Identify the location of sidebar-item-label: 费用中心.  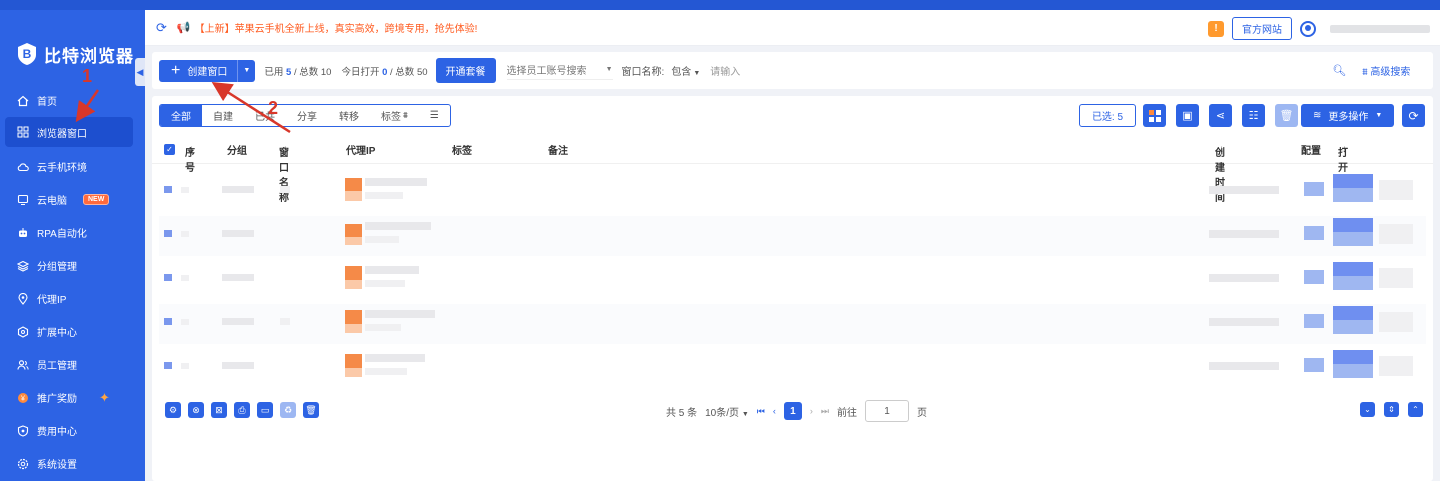
(57, 432).